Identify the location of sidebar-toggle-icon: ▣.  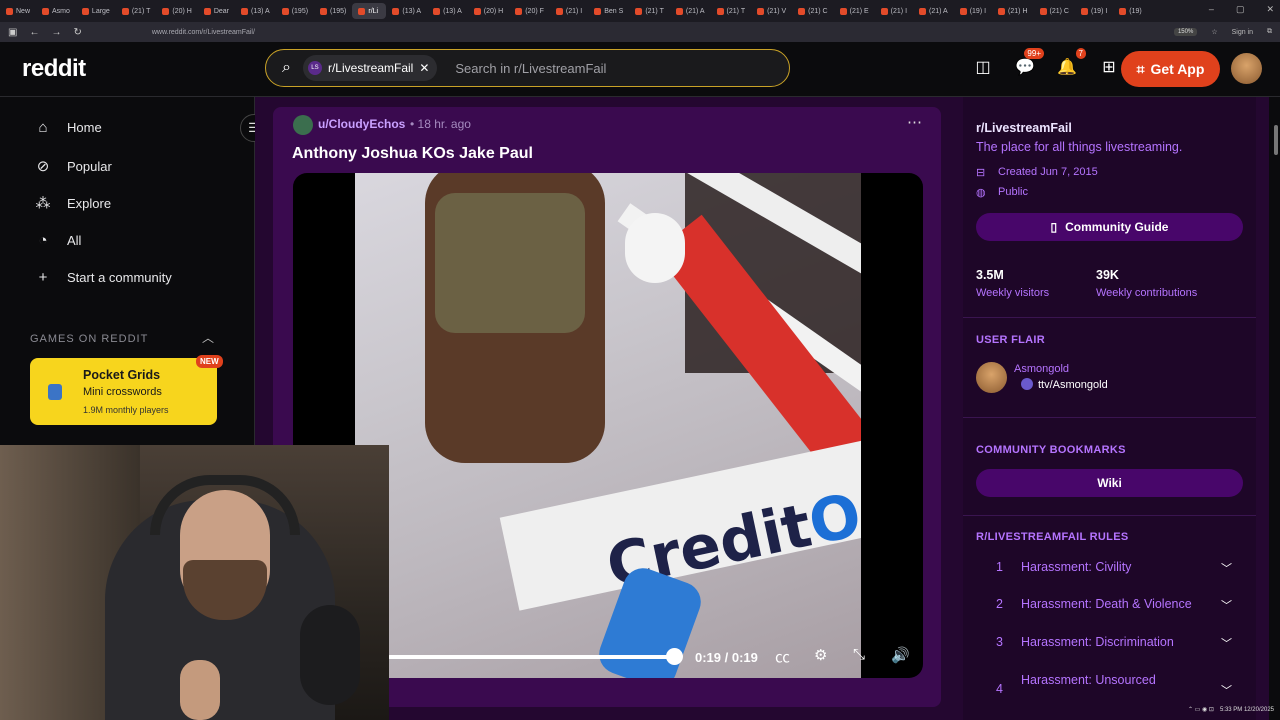
(12, 32).